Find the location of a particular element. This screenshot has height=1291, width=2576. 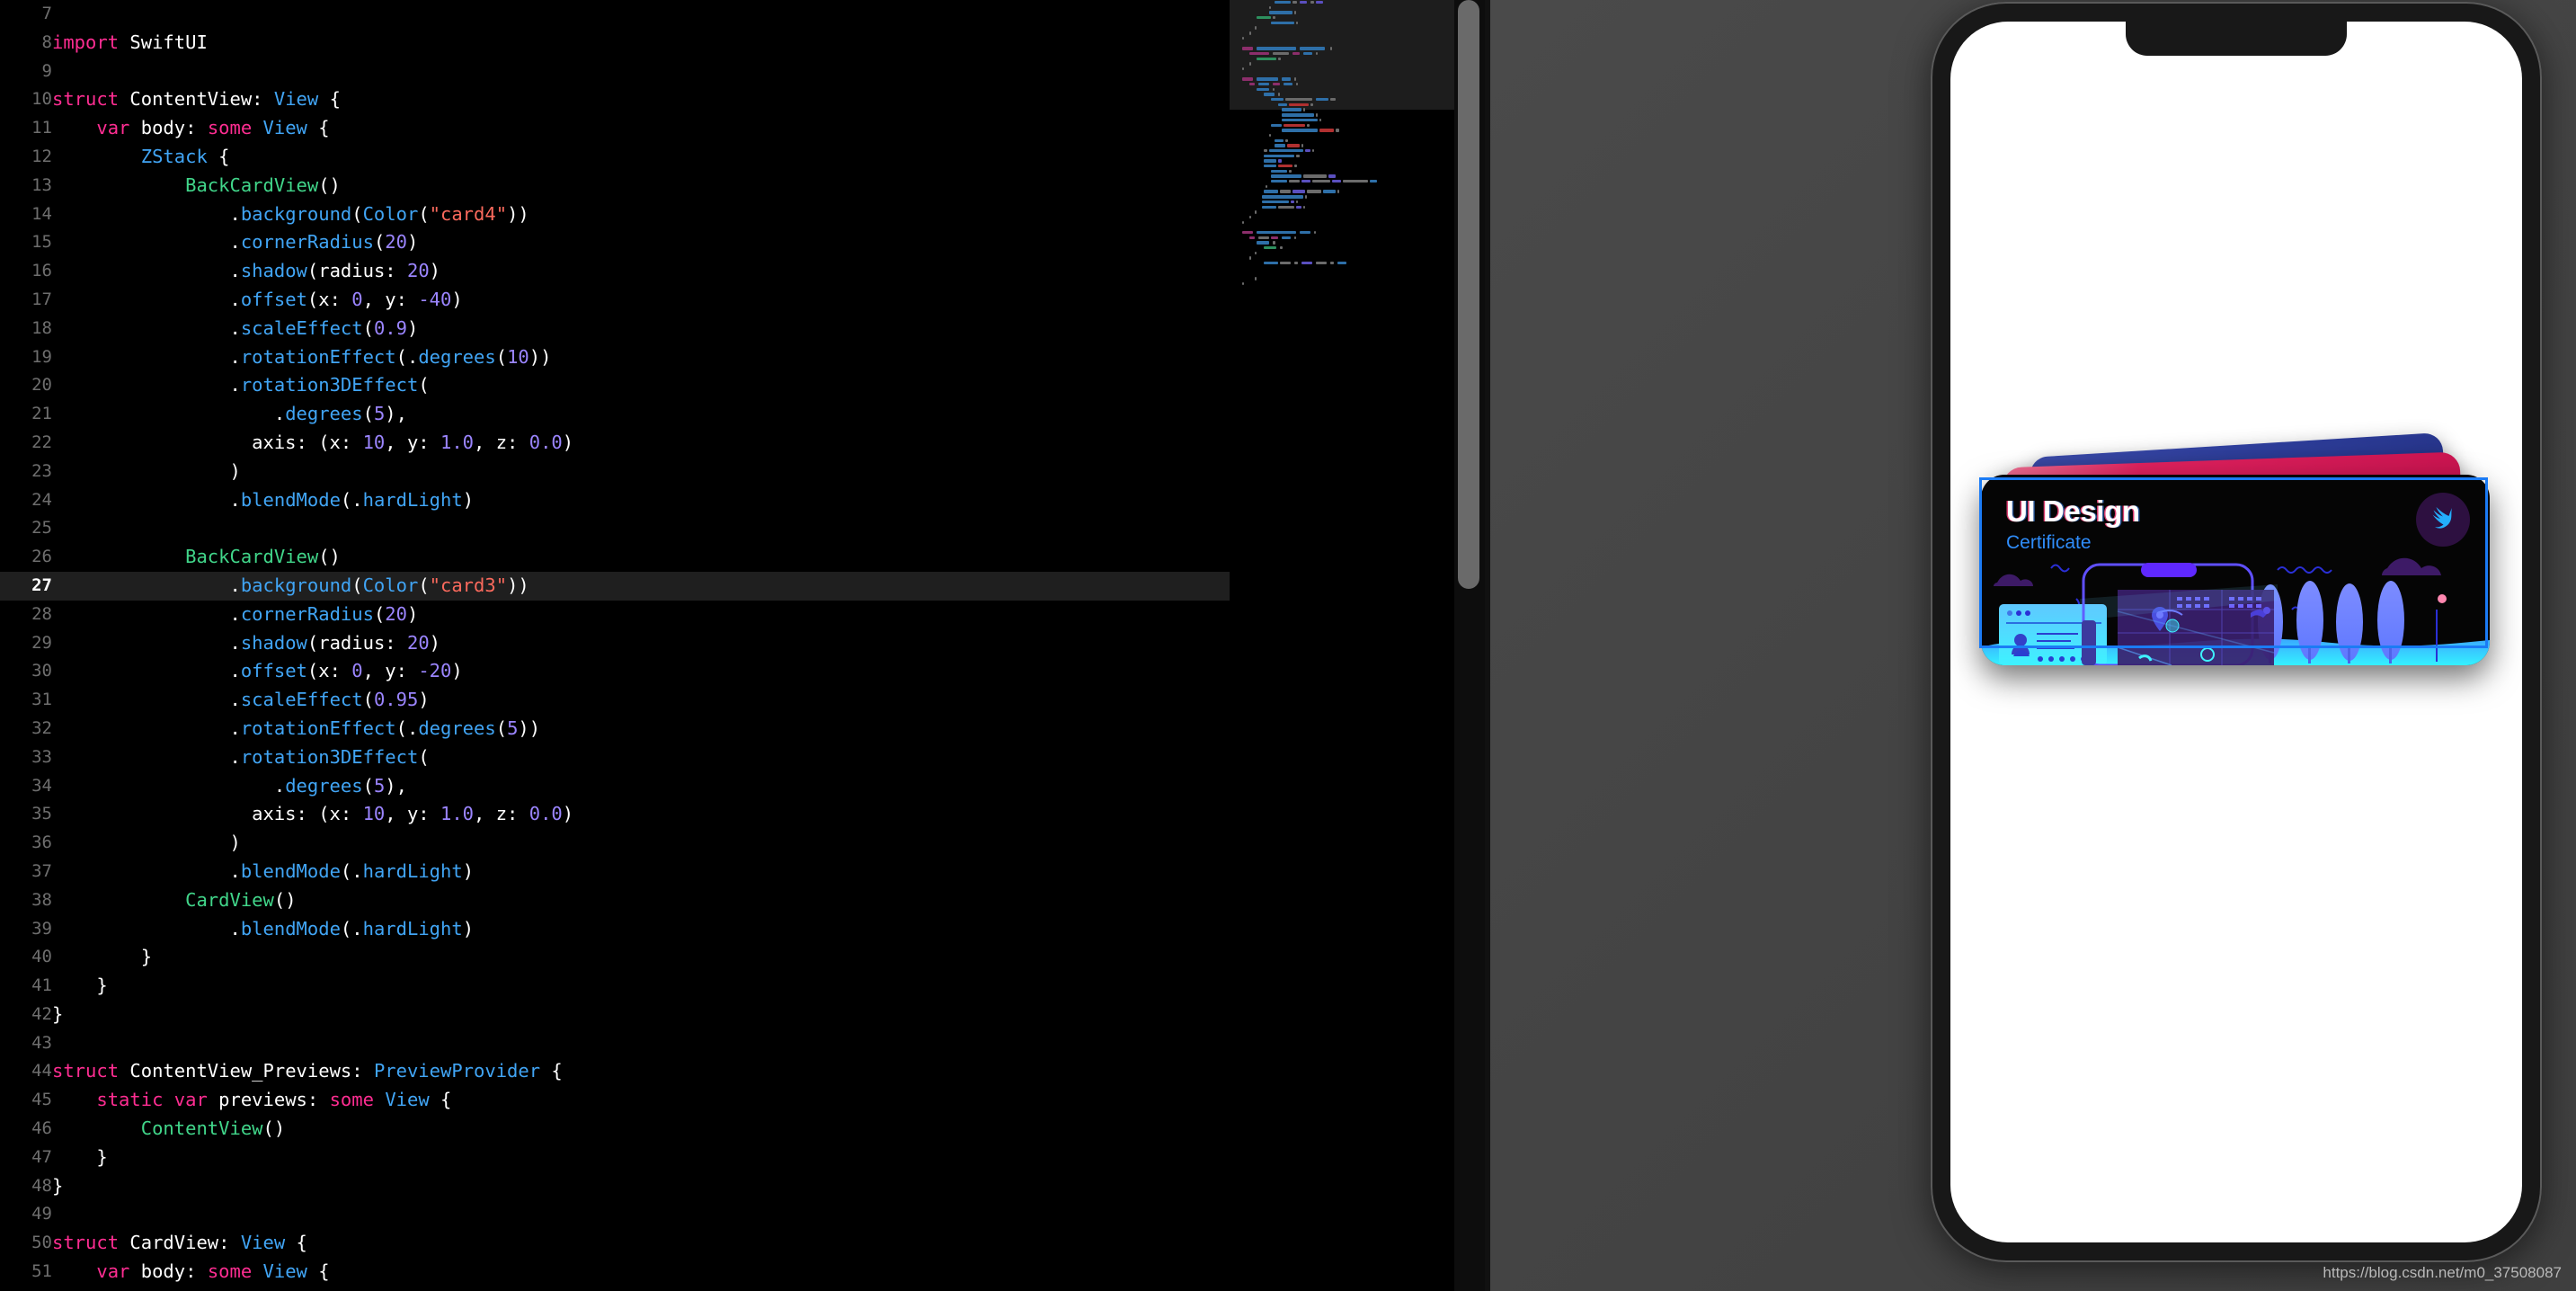

code-line: 27 .background(Color("card3")) is located at coordinates (615, 586).